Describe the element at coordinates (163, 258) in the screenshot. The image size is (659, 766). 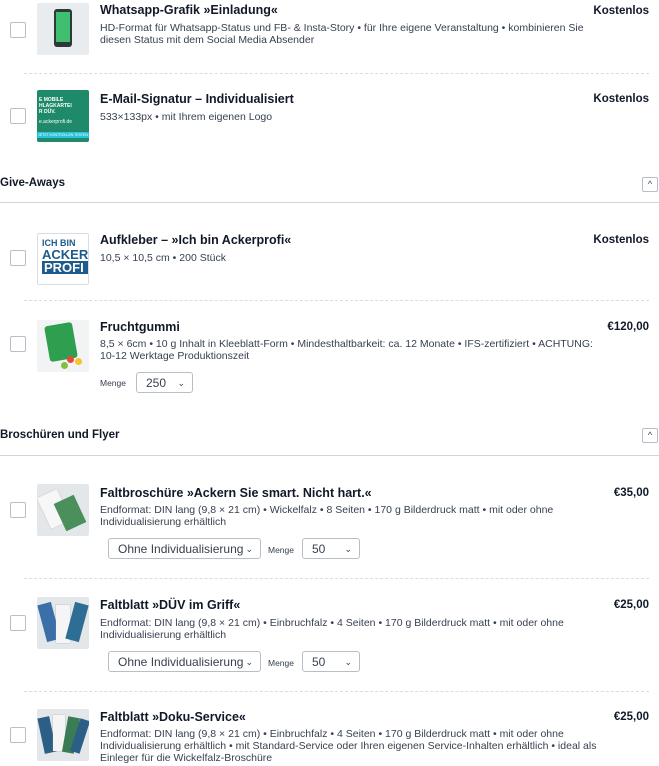
I see `product-description: 10,5 × 10,5 cm • 200 Stück` at that location.